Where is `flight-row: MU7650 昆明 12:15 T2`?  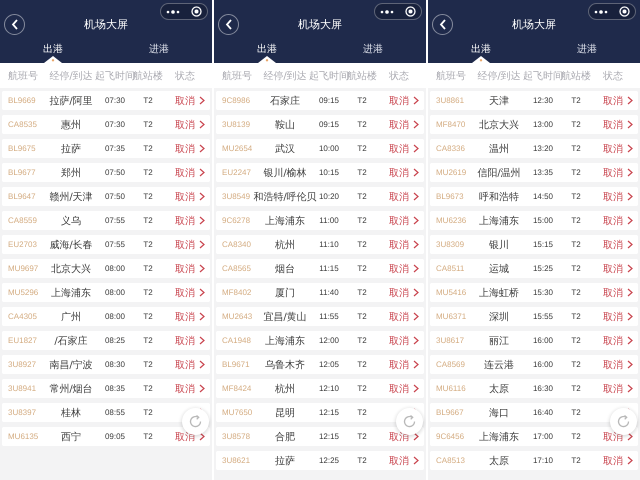 flight-row: MU7650 昆明 12:15 T2 is located at coordinates (320, 412).